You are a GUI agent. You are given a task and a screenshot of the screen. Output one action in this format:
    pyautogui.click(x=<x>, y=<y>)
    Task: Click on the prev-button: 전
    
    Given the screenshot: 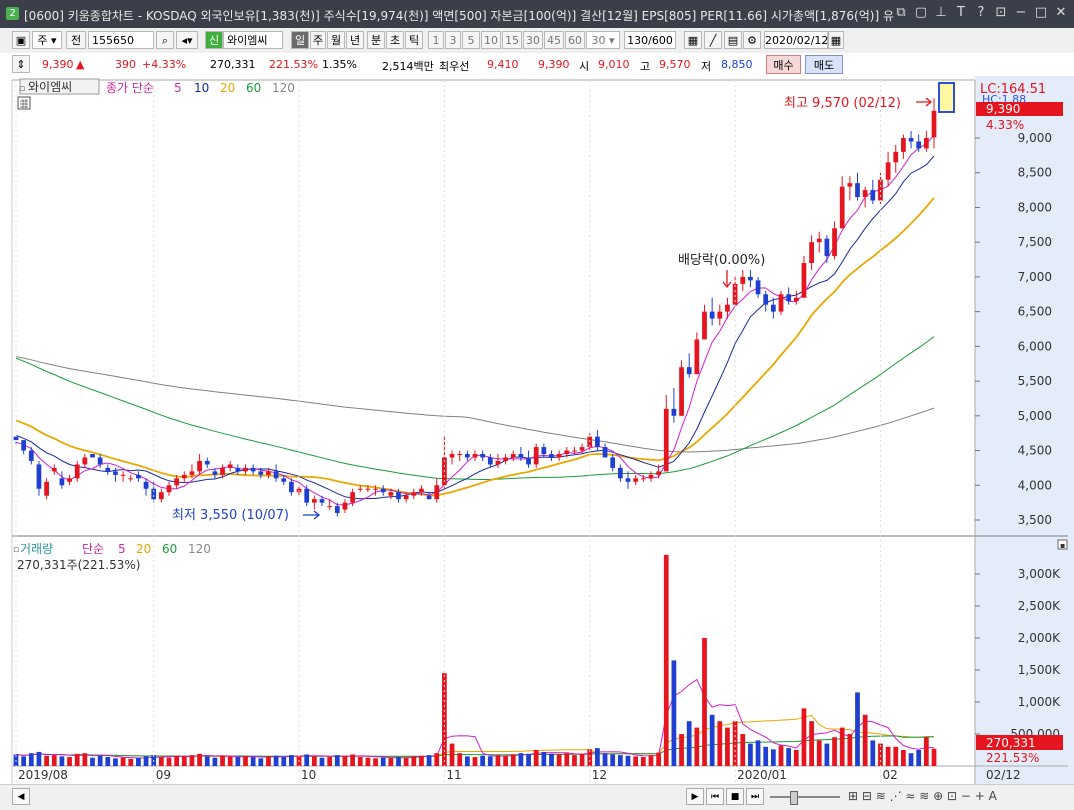 What is the action you would take?
    pyautogui.click(x=76, y=40)
    